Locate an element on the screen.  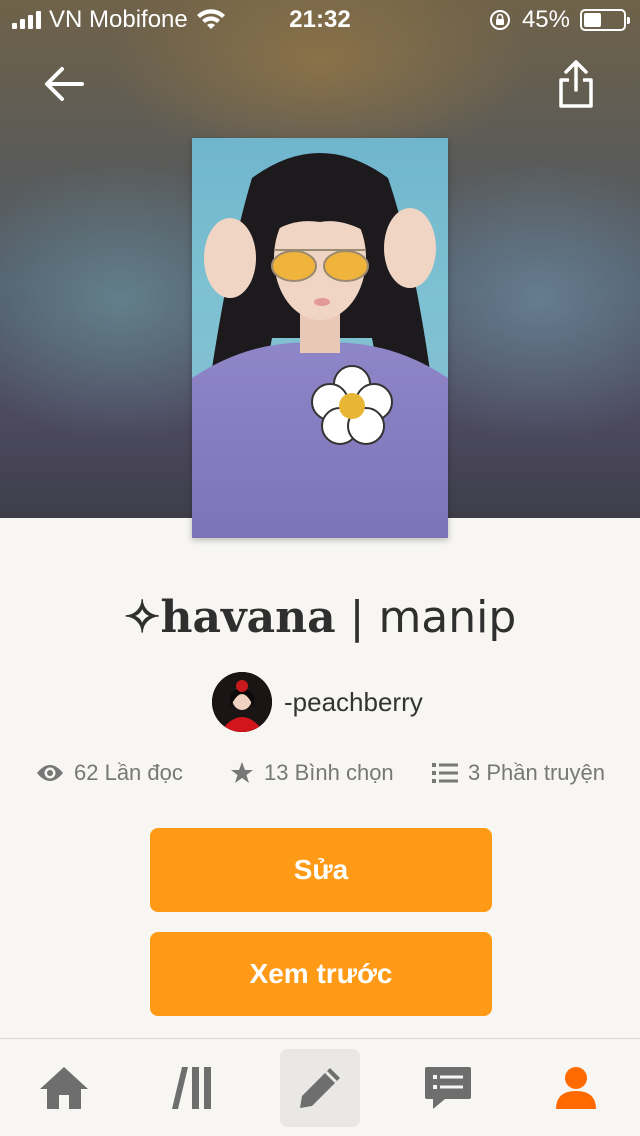
author-name: -peachberry is located at coordinates (353, 701).